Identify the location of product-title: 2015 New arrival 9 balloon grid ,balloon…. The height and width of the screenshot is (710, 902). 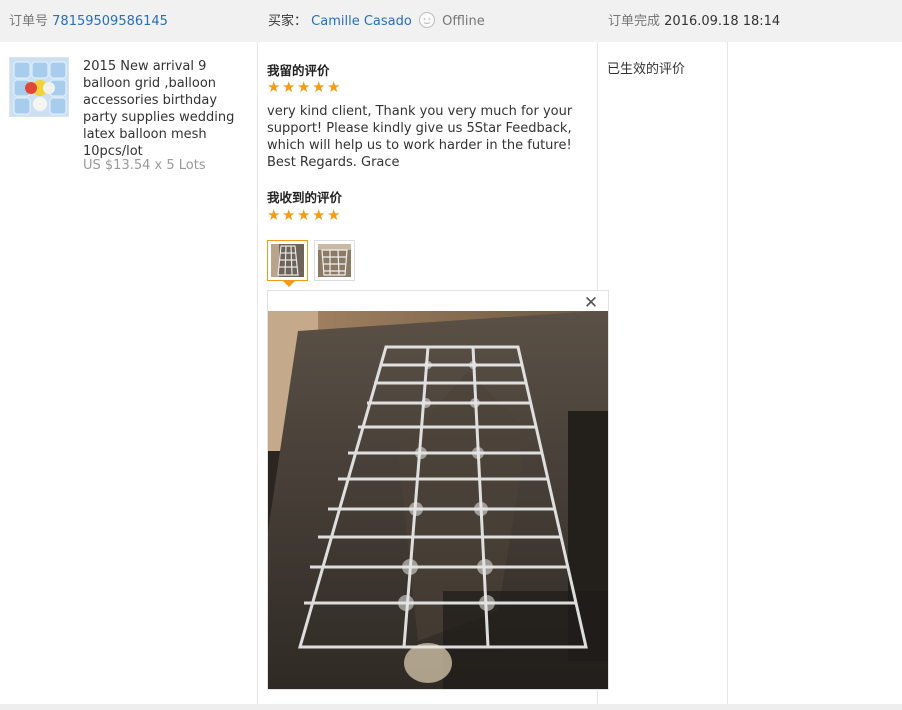
(168, 109).